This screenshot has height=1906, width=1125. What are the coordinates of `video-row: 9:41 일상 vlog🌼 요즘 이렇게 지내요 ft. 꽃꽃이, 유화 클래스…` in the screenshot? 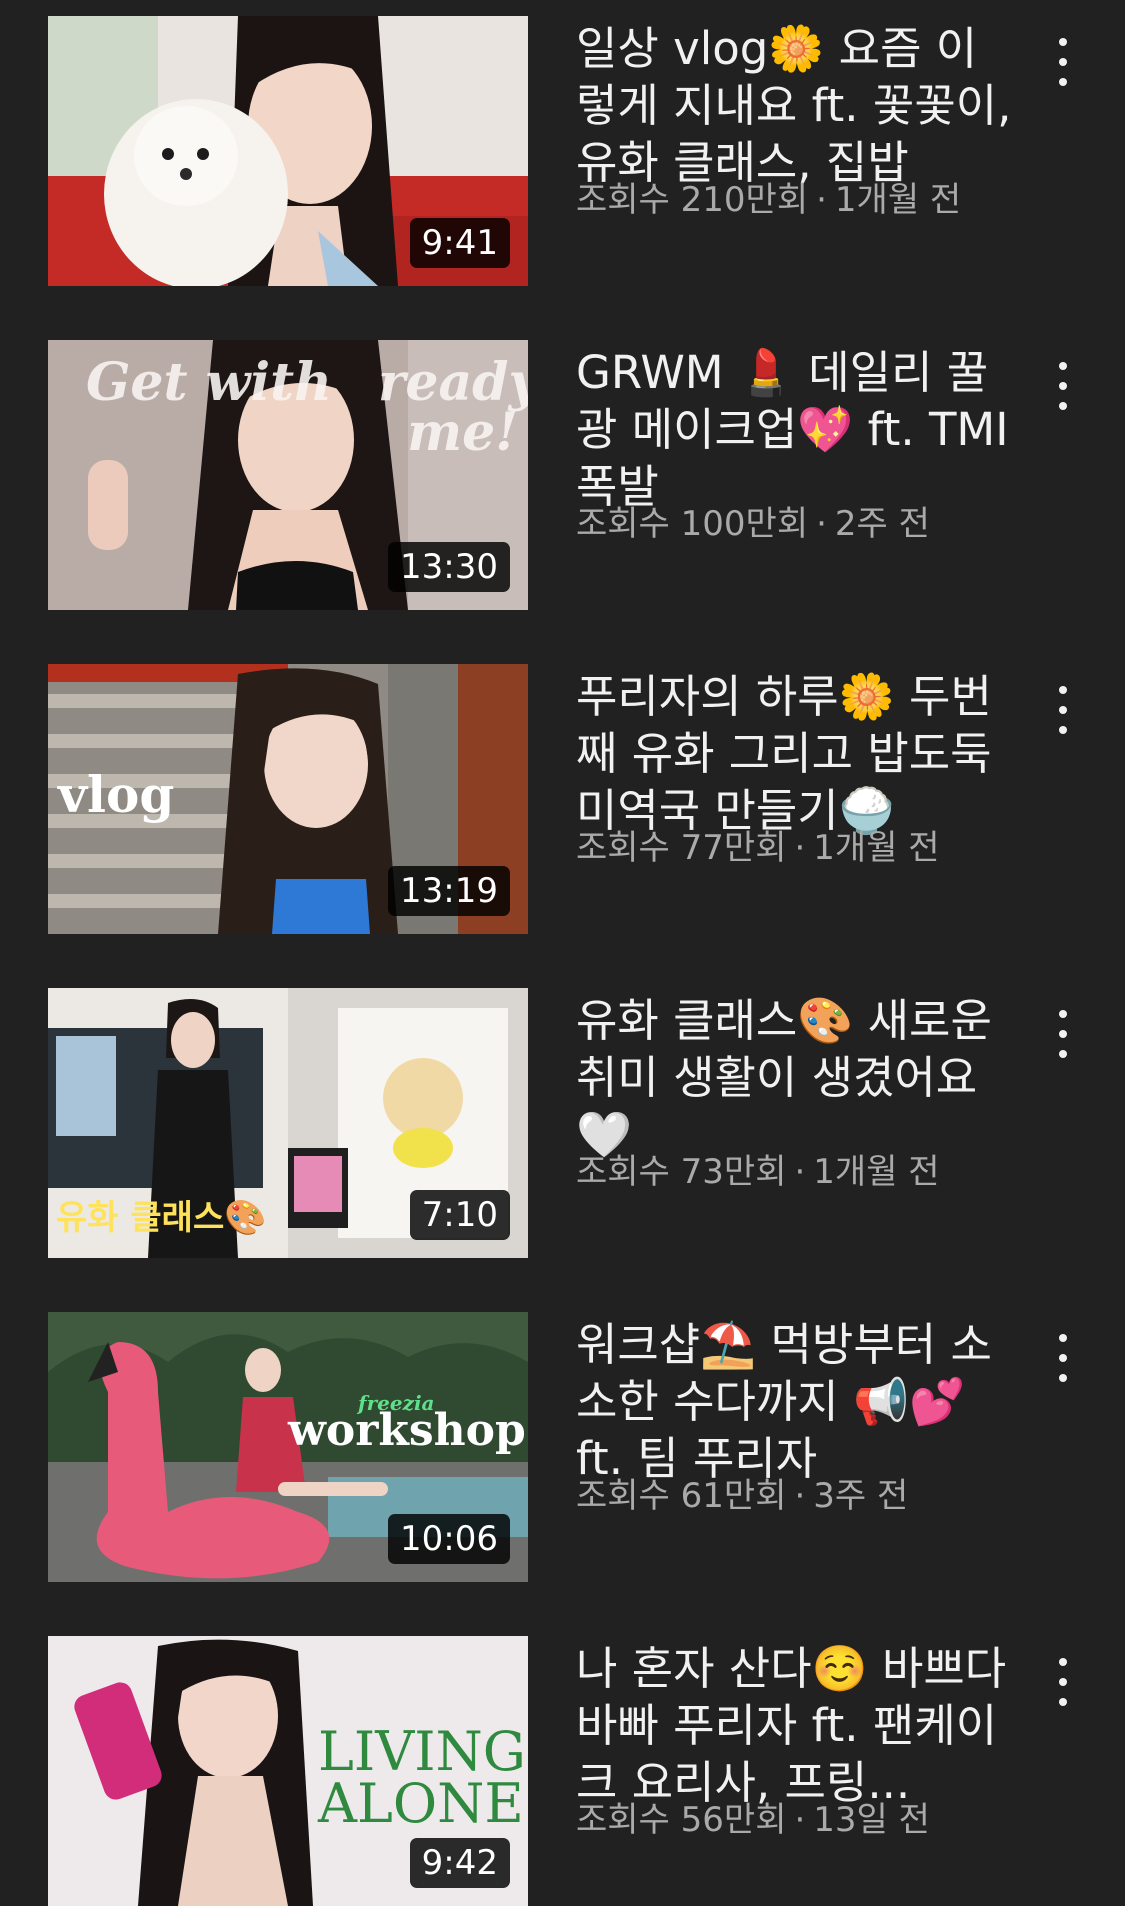 It's located at (562, 151).